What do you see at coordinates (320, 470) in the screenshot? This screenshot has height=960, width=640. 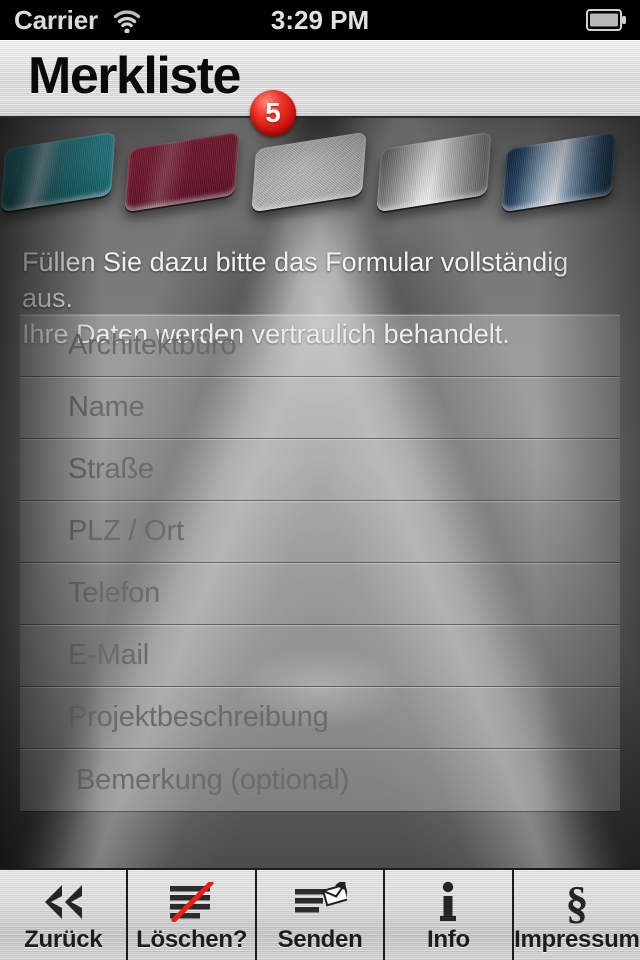 I see `field-strasse: Straße` at bounding box center [320, 470].